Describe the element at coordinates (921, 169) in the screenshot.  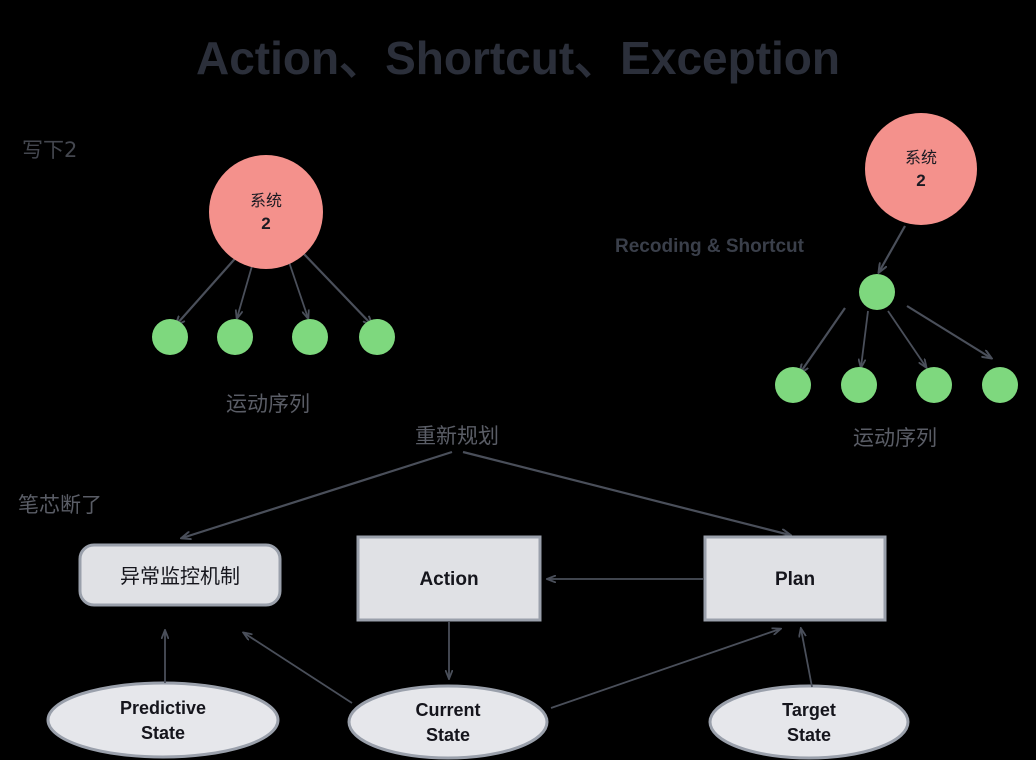
I see `right-tree-root-circle` at that location.